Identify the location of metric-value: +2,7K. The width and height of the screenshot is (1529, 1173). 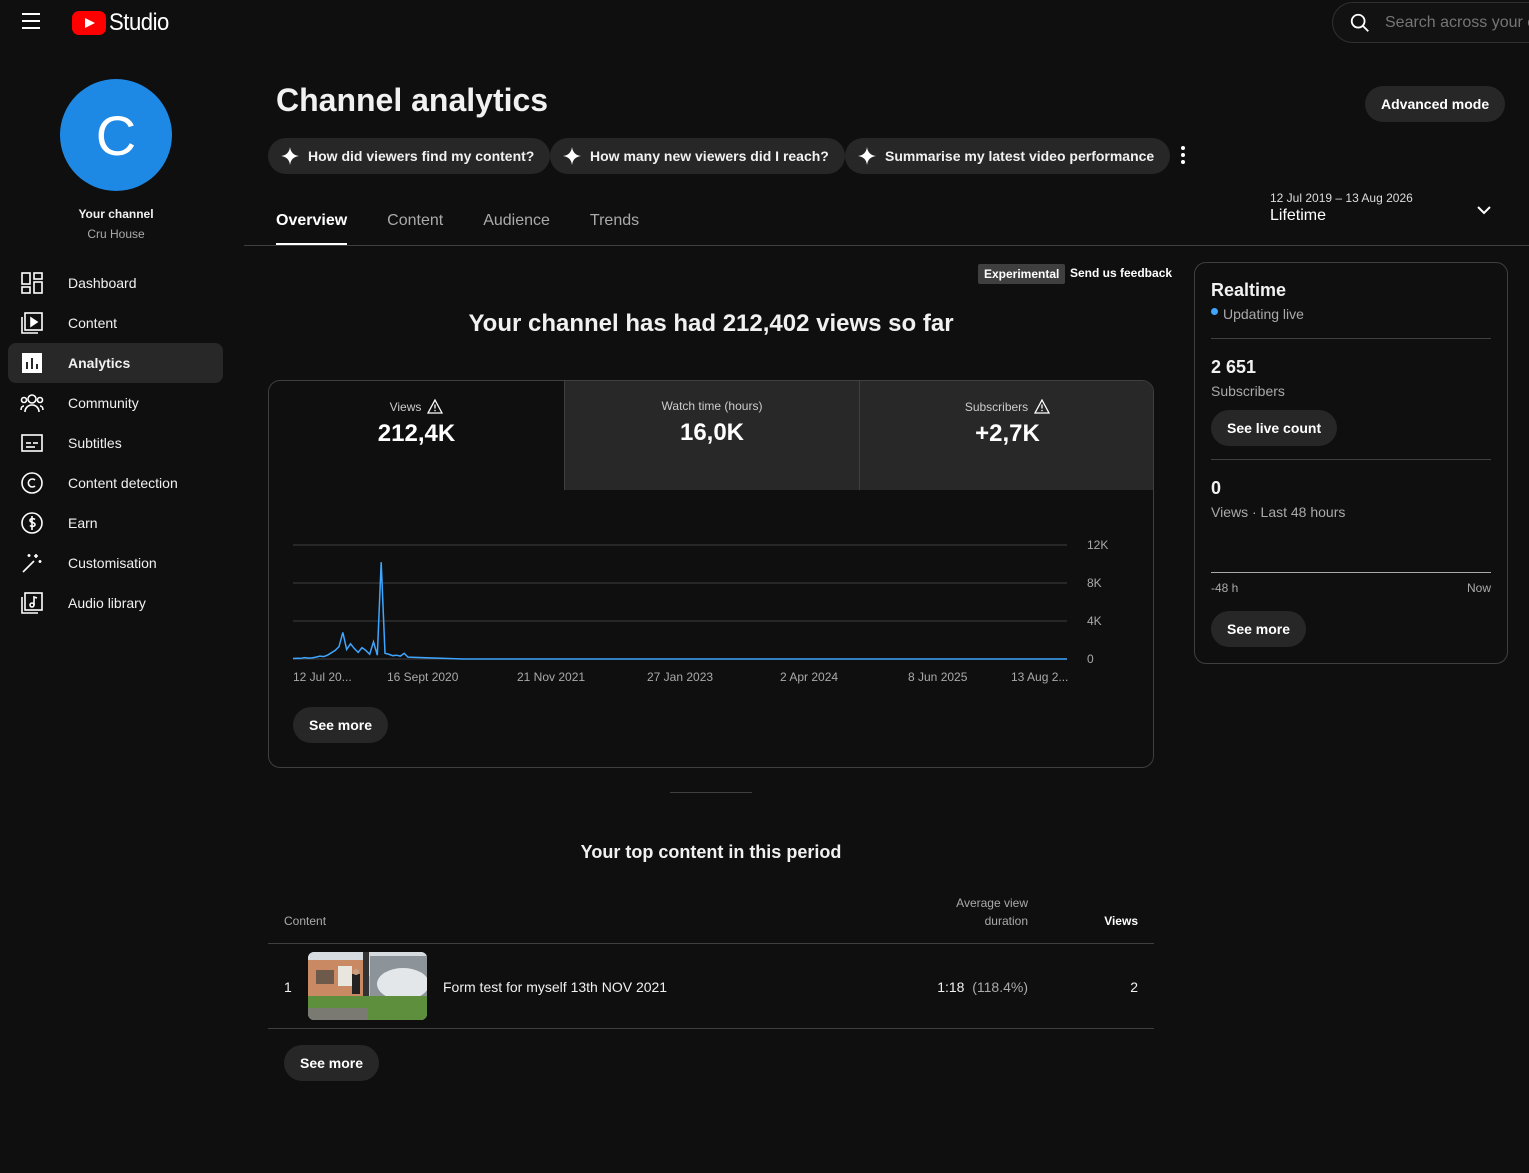
(1007, 433).